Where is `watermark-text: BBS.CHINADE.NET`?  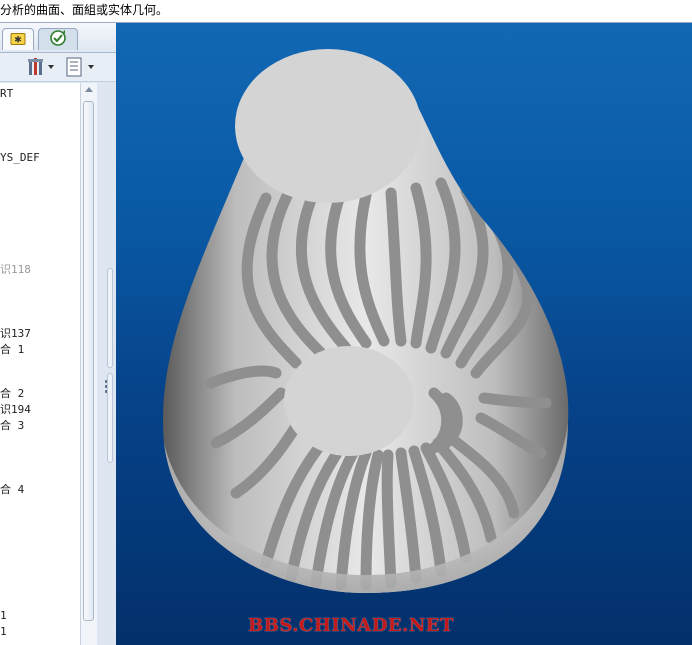 watermark-text: BBS.CHINADE.NET is located at coordinates (351, 625).